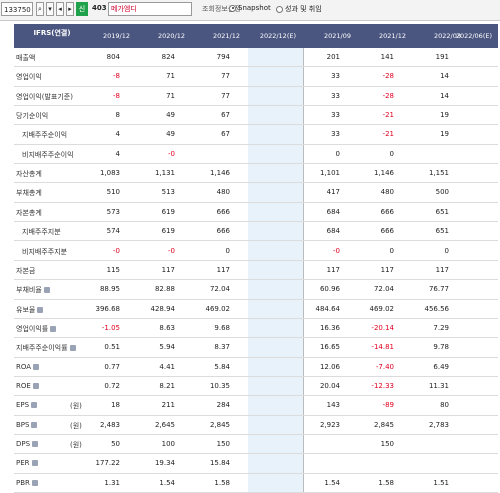 Image resolution: width=500 pixels, height=493 pixels. I want to click on next-icon: ▸, so click(70, 9).